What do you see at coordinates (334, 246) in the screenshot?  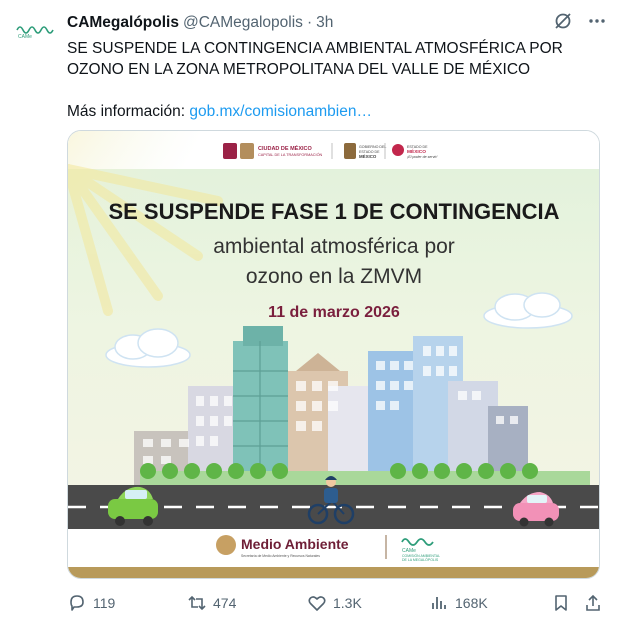 I see `card-subtitle-1: ambiental atmosférica por` at bounding box center [334, 246].